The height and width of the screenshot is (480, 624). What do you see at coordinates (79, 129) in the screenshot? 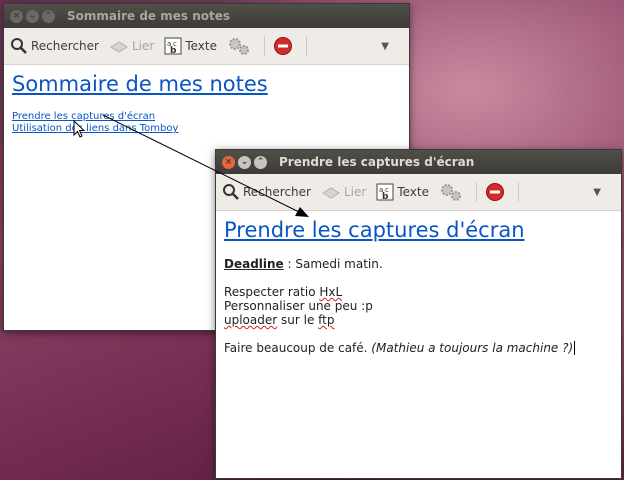
I see `mouse-pointer-icon` at bounding box center [79, 129].